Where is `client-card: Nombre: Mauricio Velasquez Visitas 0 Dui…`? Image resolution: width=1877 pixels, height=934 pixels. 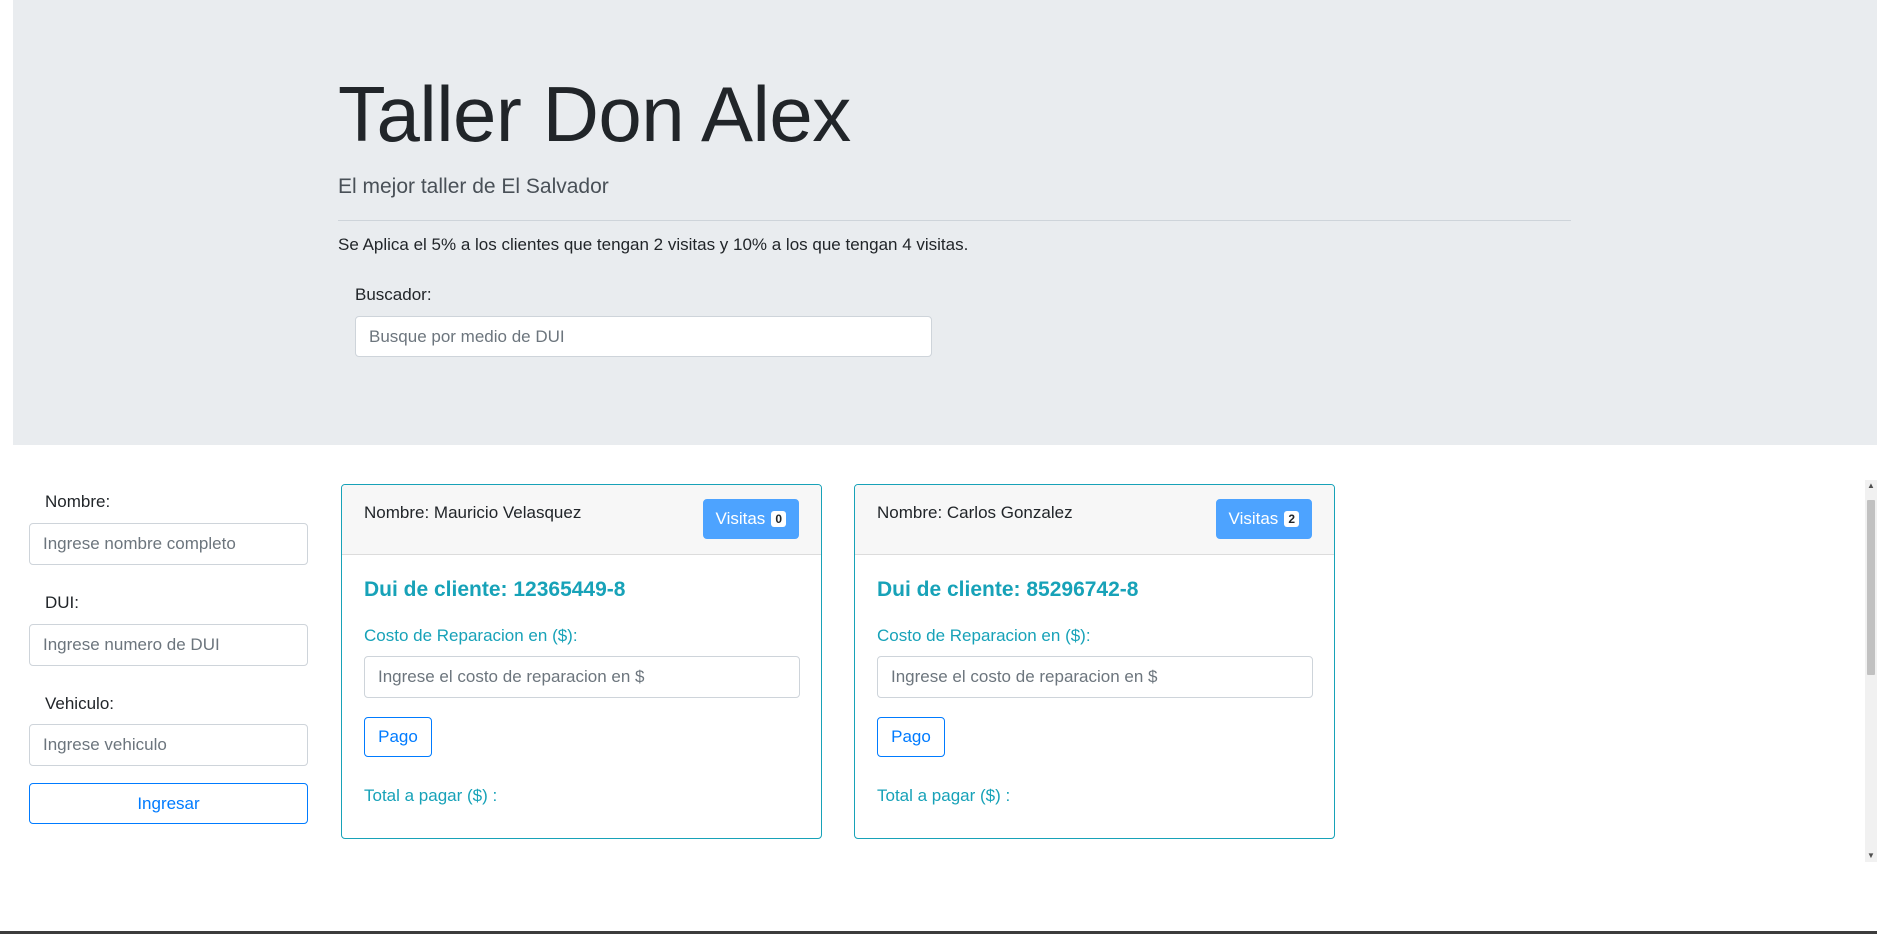
client-card: Nombre: Mauricio Velasquez Visitas 0 Dui… is located at coordinates (581, 661).